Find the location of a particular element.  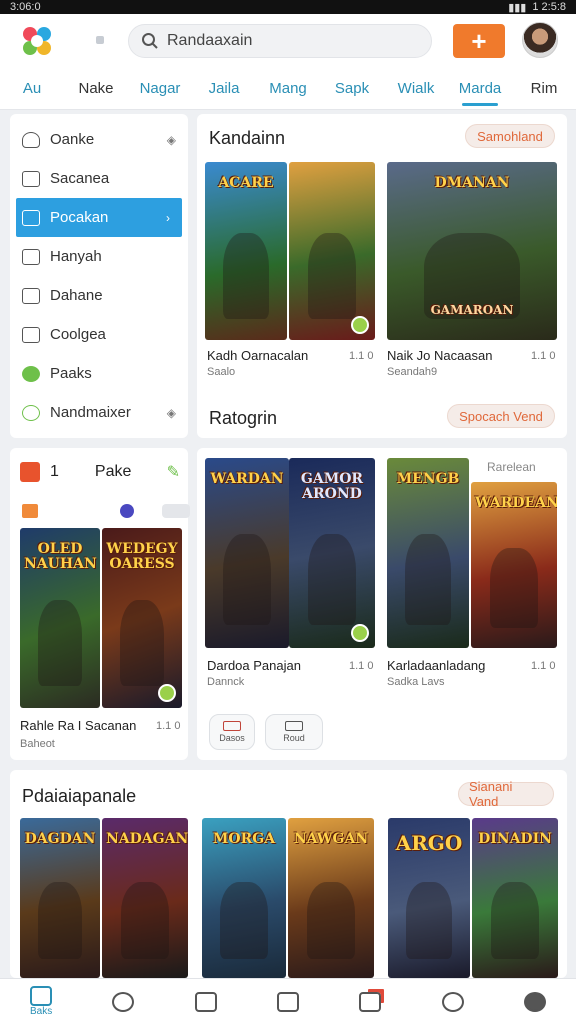

game-cover: MENGB is located at coordinates (428, 553).